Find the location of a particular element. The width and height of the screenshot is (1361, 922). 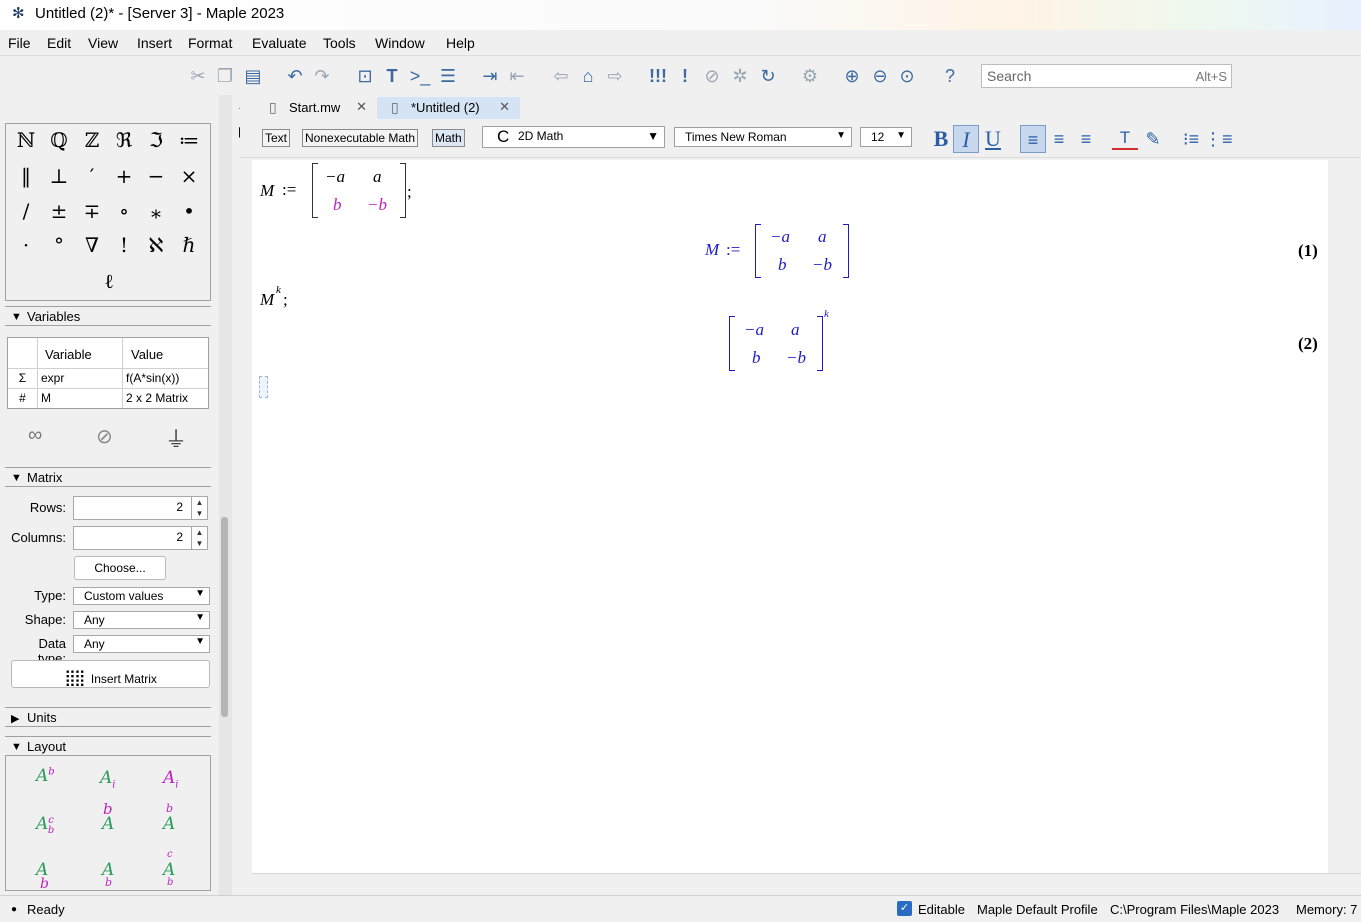

bold-icon: B is located at coordinates (941, 139).